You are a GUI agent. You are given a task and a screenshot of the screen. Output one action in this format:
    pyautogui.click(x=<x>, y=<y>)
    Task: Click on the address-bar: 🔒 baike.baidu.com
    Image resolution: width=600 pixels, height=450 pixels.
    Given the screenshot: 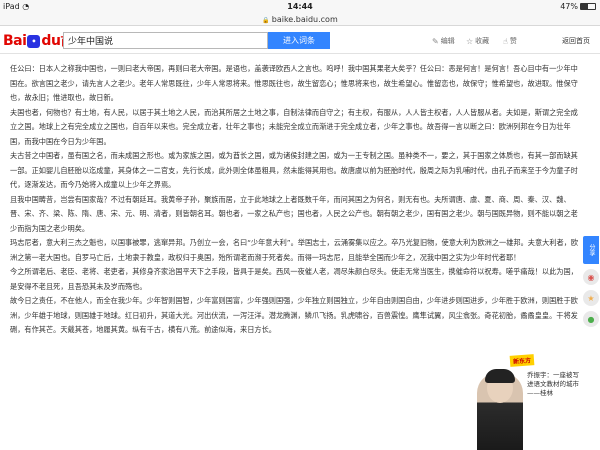 What is the action you would take?
    pyautogui.click(x=300, y=19)
    